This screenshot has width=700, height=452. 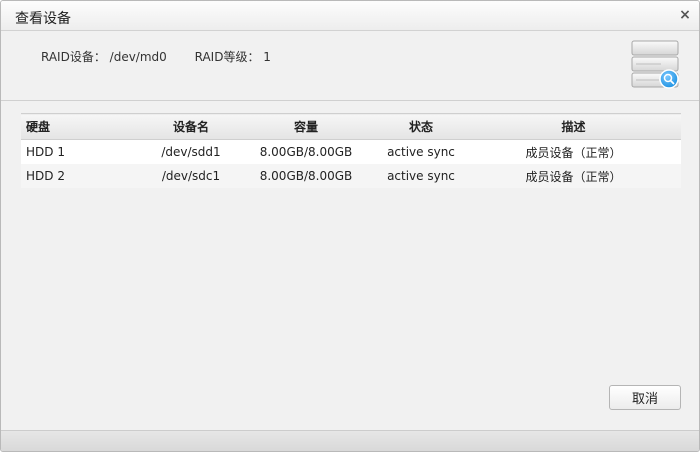 I want to click on column-header-description: 描述, so click(x=573, y=126).